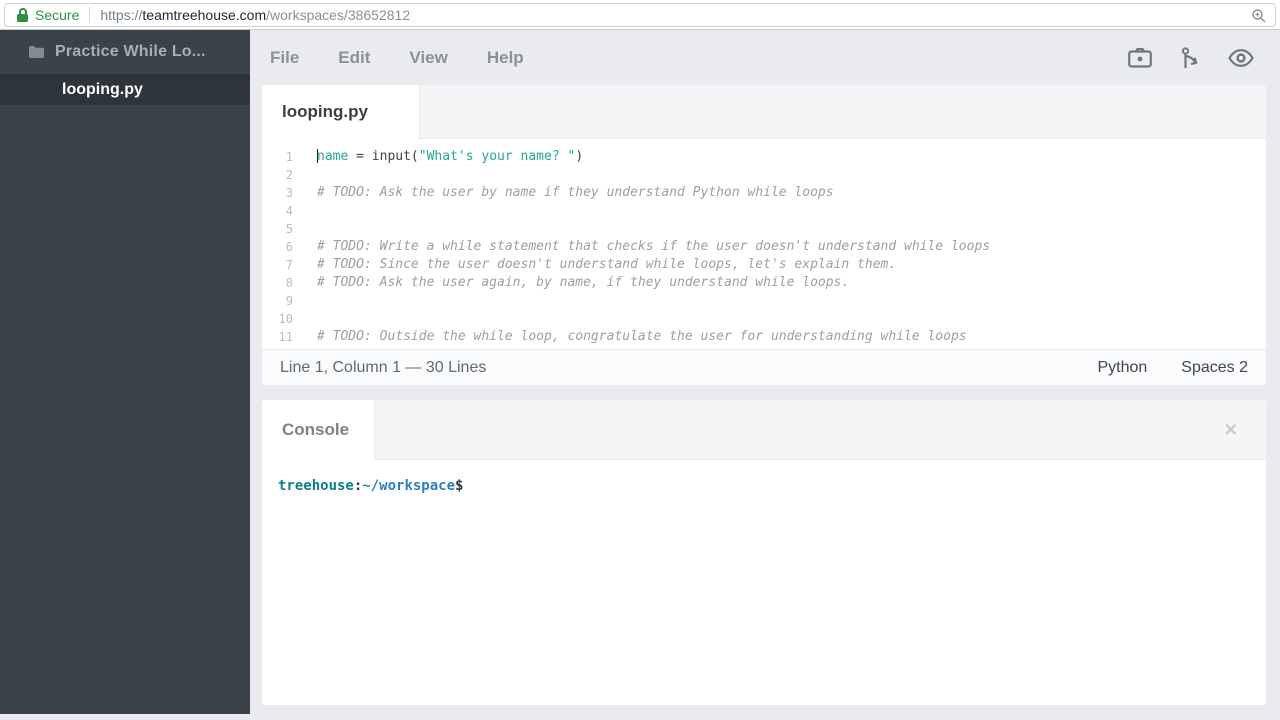 Image resolution: width=1280 pixels, height=720 pixels. What do you see at coordinates (764, 175) in the screenshot?
I see `code-line: 2` at bounding box center [764, 175].